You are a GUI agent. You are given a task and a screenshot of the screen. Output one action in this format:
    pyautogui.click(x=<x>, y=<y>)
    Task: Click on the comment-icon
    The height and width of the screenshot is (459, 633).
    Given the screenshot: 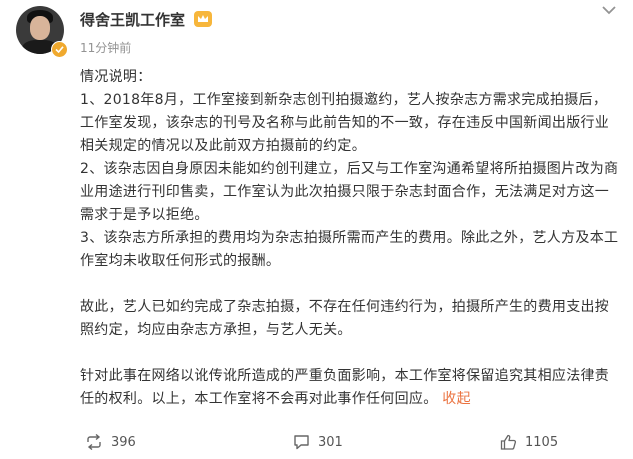 What is the action you would take?
    pyautogui.click(x=301, y=442)
    